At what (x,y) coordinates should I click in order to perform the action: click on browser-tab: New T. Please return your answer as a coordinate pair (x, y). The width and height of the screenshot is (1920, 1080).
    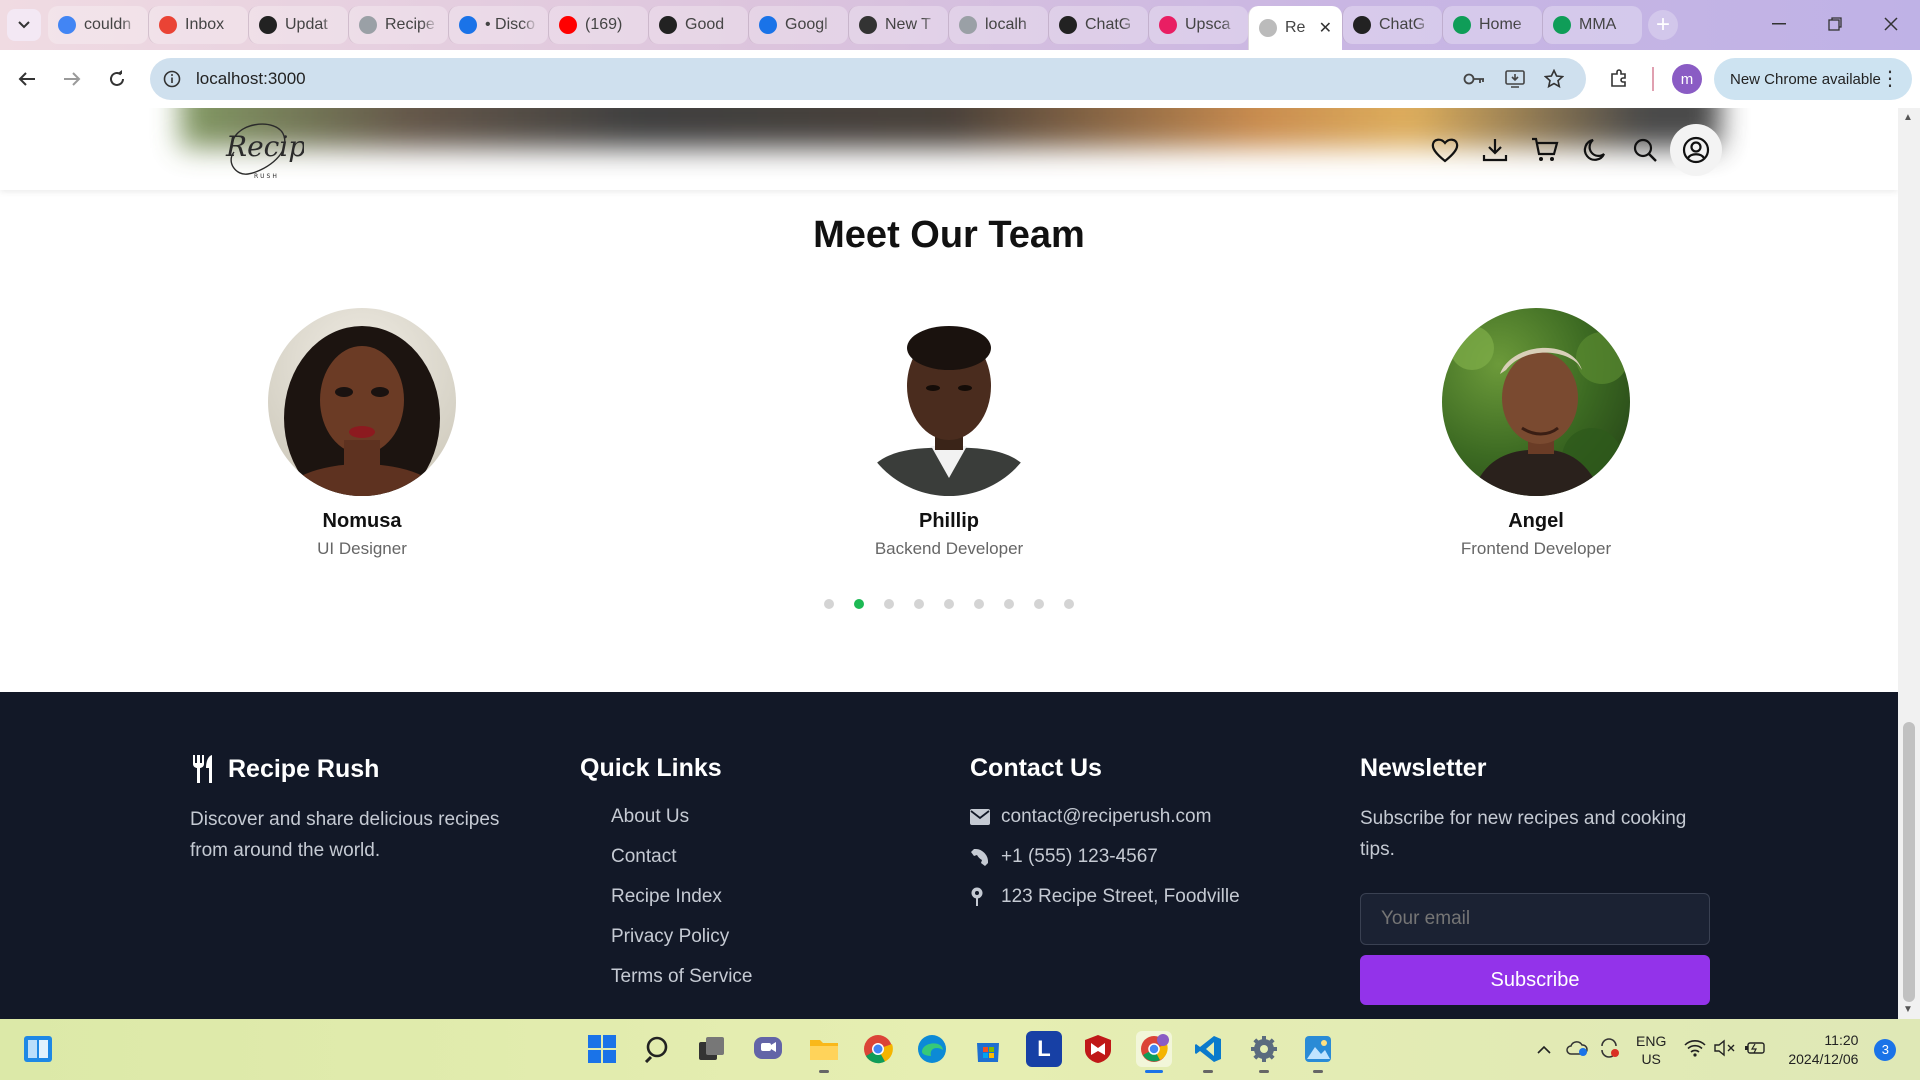
    Looking at the image, I should click on (898, 25).